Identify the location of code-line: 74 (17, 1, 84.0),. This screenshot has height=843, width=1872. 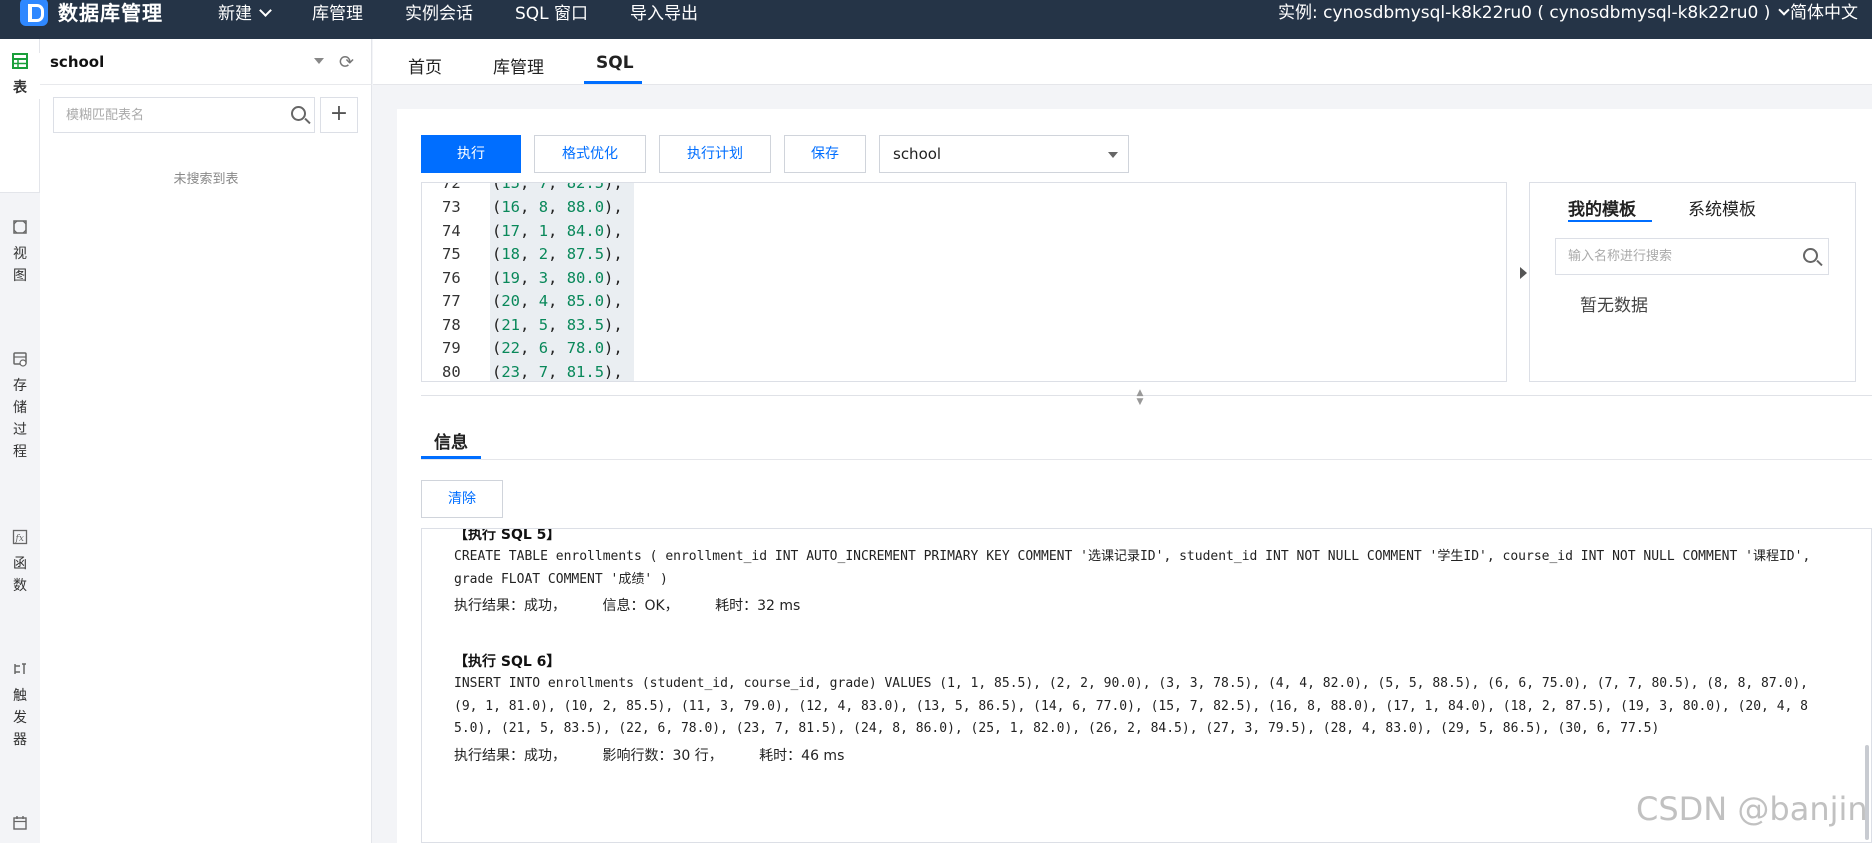
(964, 230).